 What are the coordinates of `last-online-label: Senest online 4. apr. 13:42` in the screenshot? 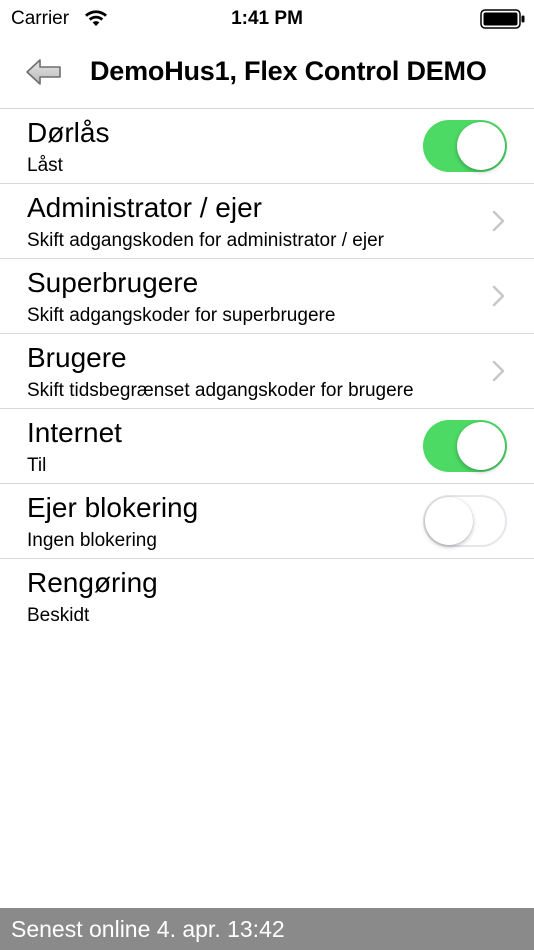 It's located at (148, 929).